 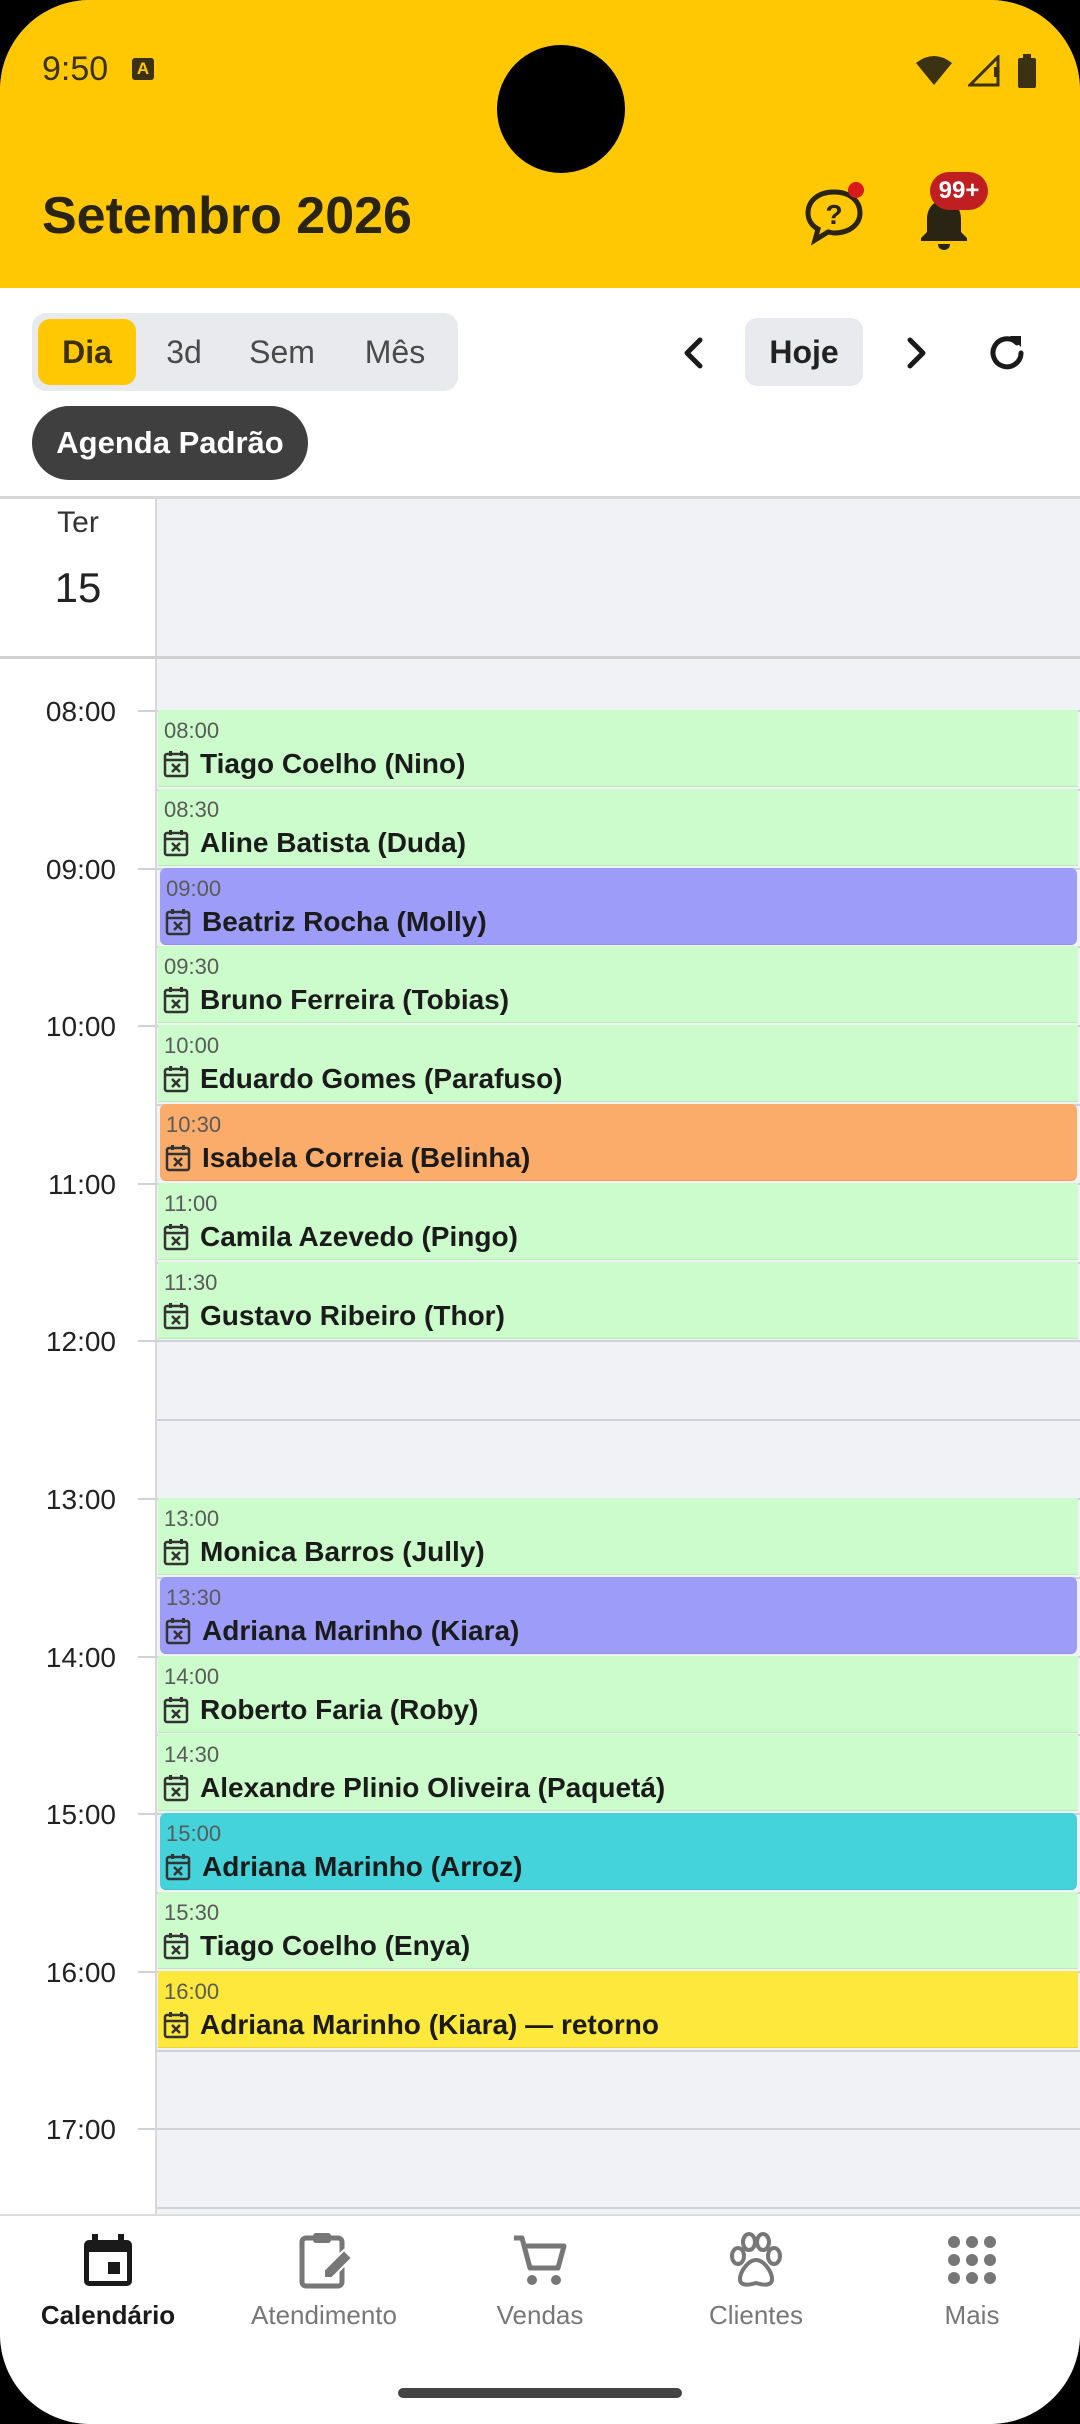 I want to click on appointment-title: Aline Batista (Duda), so click(x=333, y=842).